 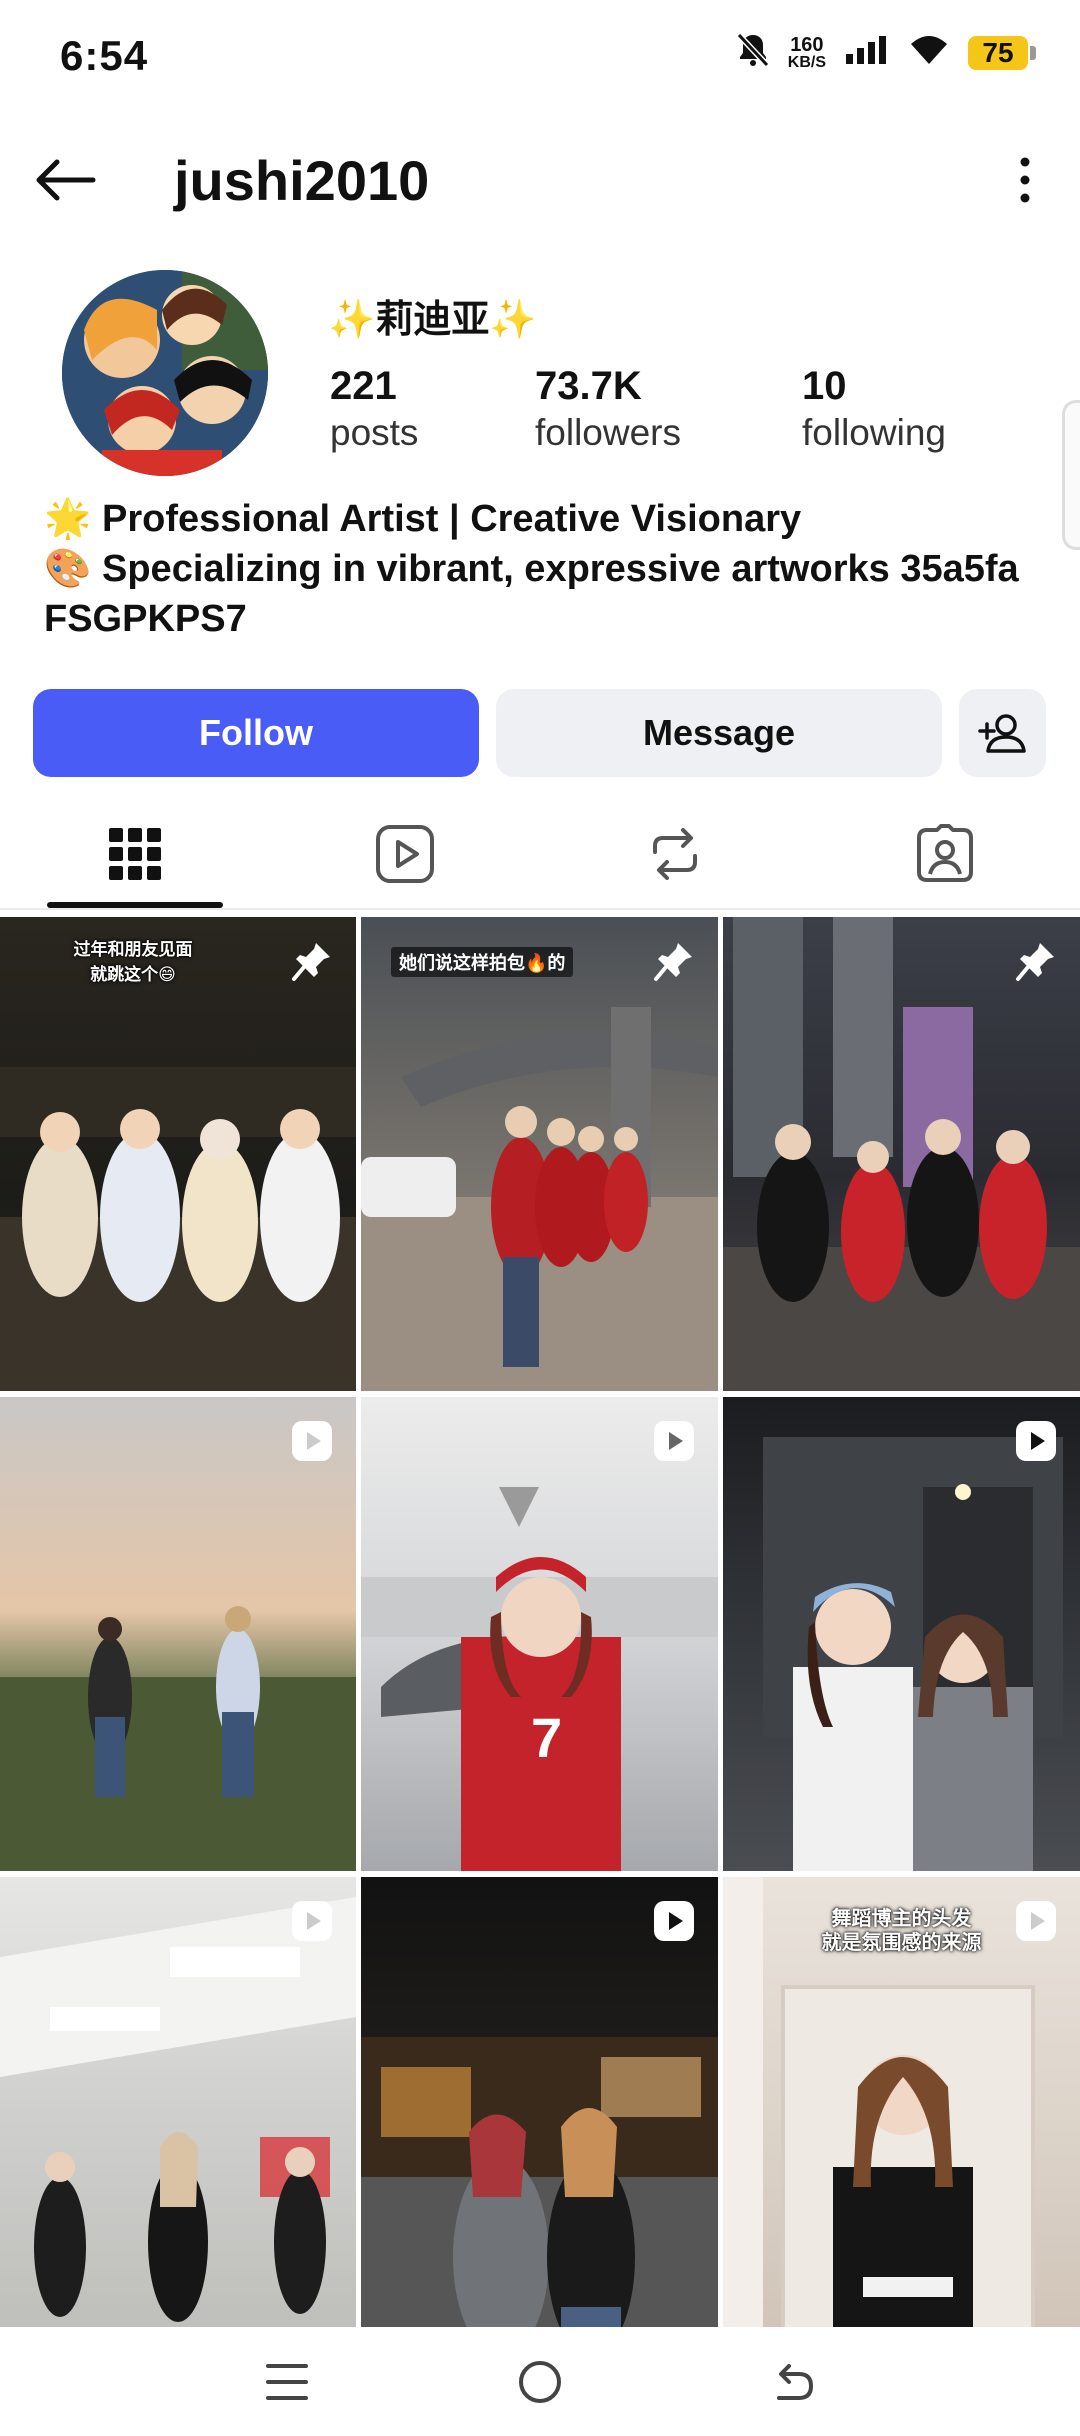 What do you see at coordinates (795, 2381) in the screenshot?
I see `back-gesture-icon` at bounding box center [795, 2381].